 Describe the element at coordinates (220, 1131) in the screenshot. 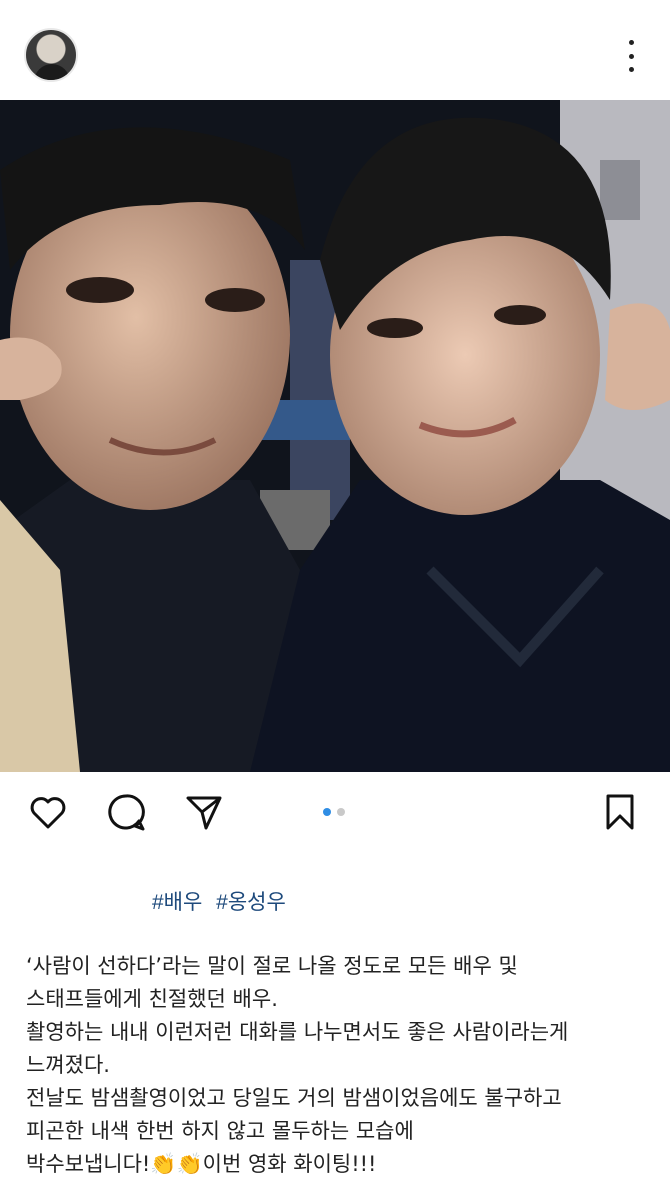

I see `caption-line: 피곤한 내색 한번 하지 않고 몰두하는 모습에` at that location.